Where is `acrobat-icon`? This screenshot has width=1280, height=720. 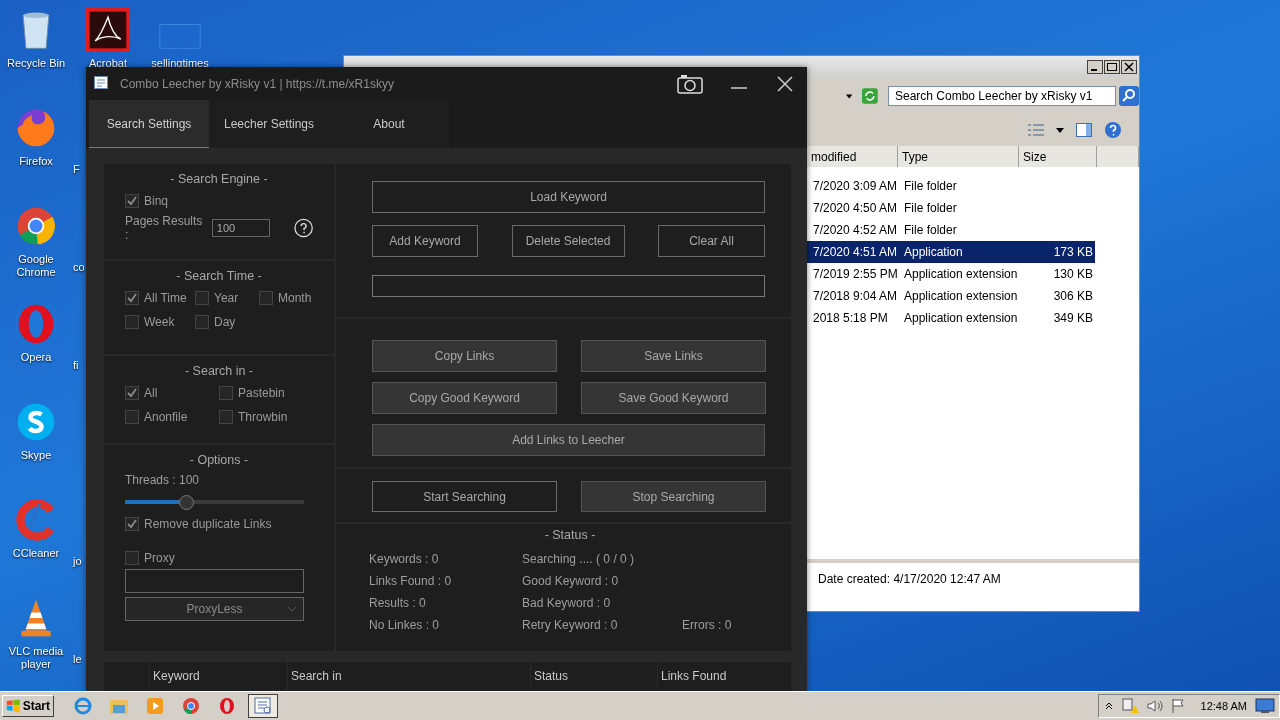 acrobat-icon is located at coordinates (108, 30).